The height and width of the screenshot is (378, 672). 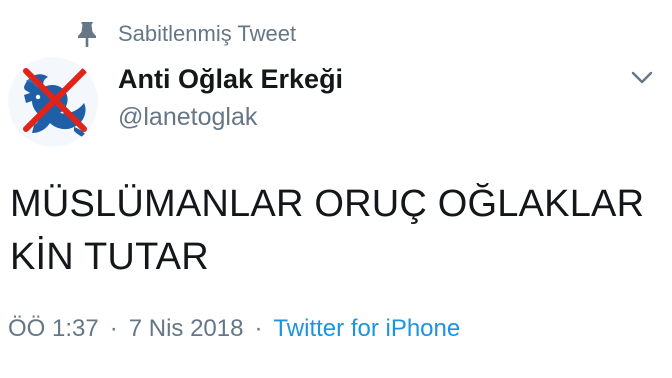 What do you see at coordinates (87, 34) in the screenshot?
I see `pin-icon` at bounding box center [87, 34].